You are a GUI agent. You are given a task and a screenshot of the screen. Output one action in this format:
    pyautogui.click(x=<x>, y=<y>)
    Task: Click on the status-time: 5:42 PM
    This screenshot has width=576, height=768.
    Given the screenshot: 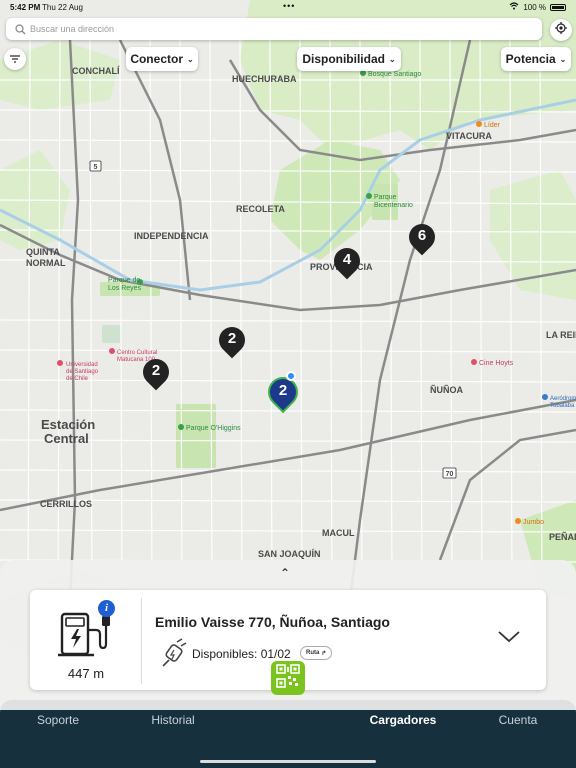 What is the action you would take?
    pyautogui.click(x=25, y=7)
    